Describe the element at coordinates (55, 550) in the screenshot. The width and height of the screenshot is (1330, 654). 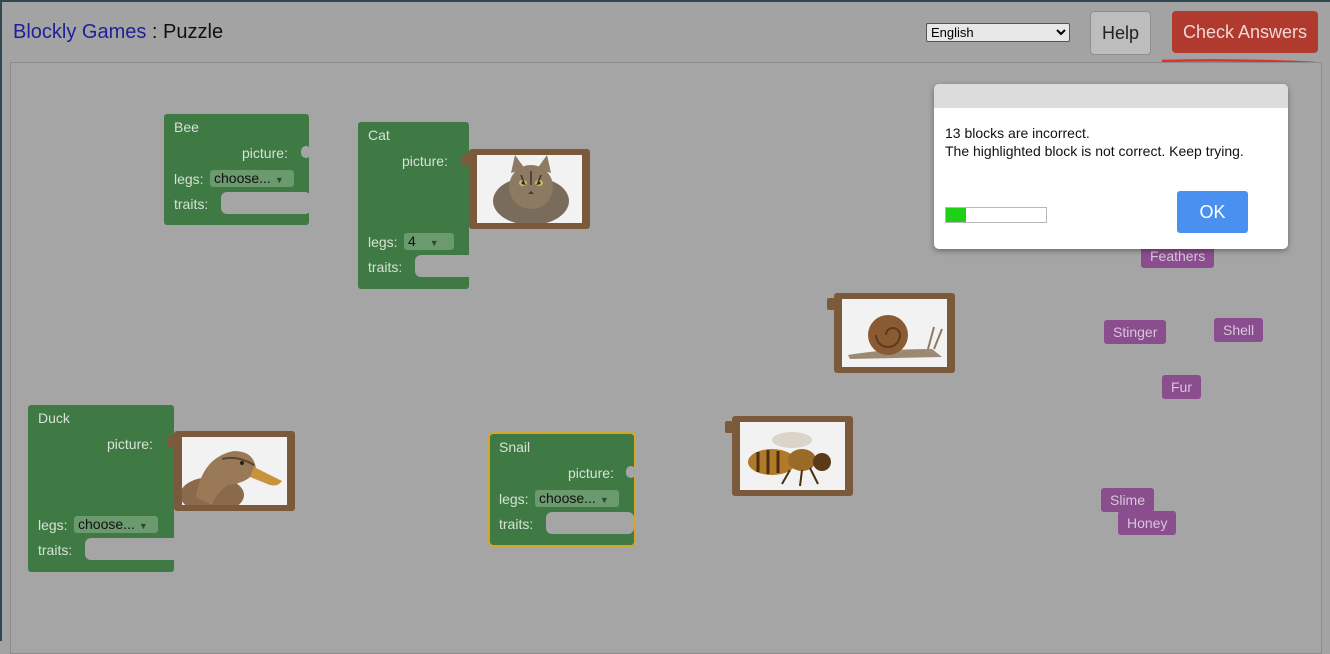
I see `duck-traits-label: traits:` at that location.